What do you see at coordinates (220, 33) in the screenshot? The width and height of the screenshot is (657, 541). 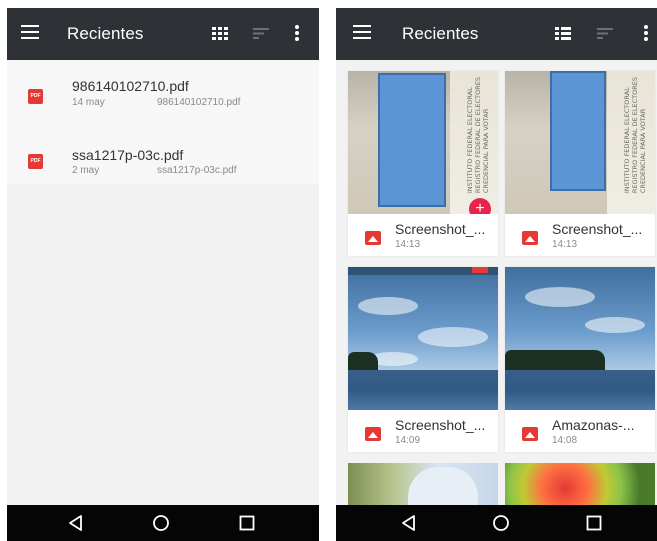 I see `grid-view-icon` at bounding box center [220, 33].